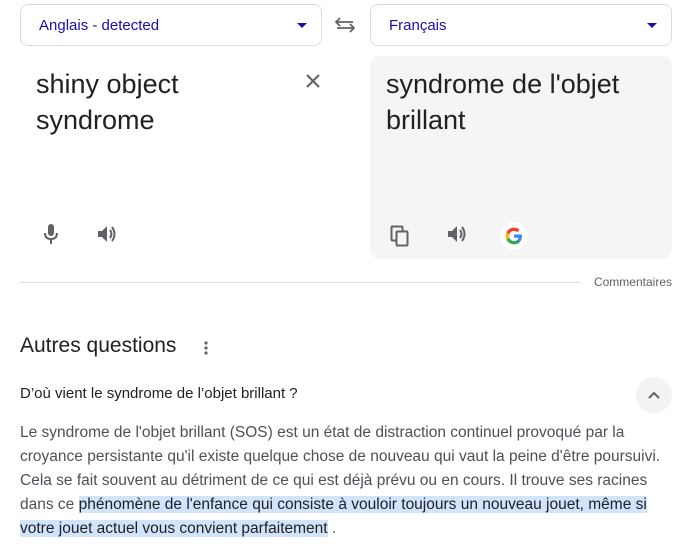 Image resolution: width=684 pixels, height=552 pixels. I want to click on source-language-select: Anglais - detected, so click(171, 25).